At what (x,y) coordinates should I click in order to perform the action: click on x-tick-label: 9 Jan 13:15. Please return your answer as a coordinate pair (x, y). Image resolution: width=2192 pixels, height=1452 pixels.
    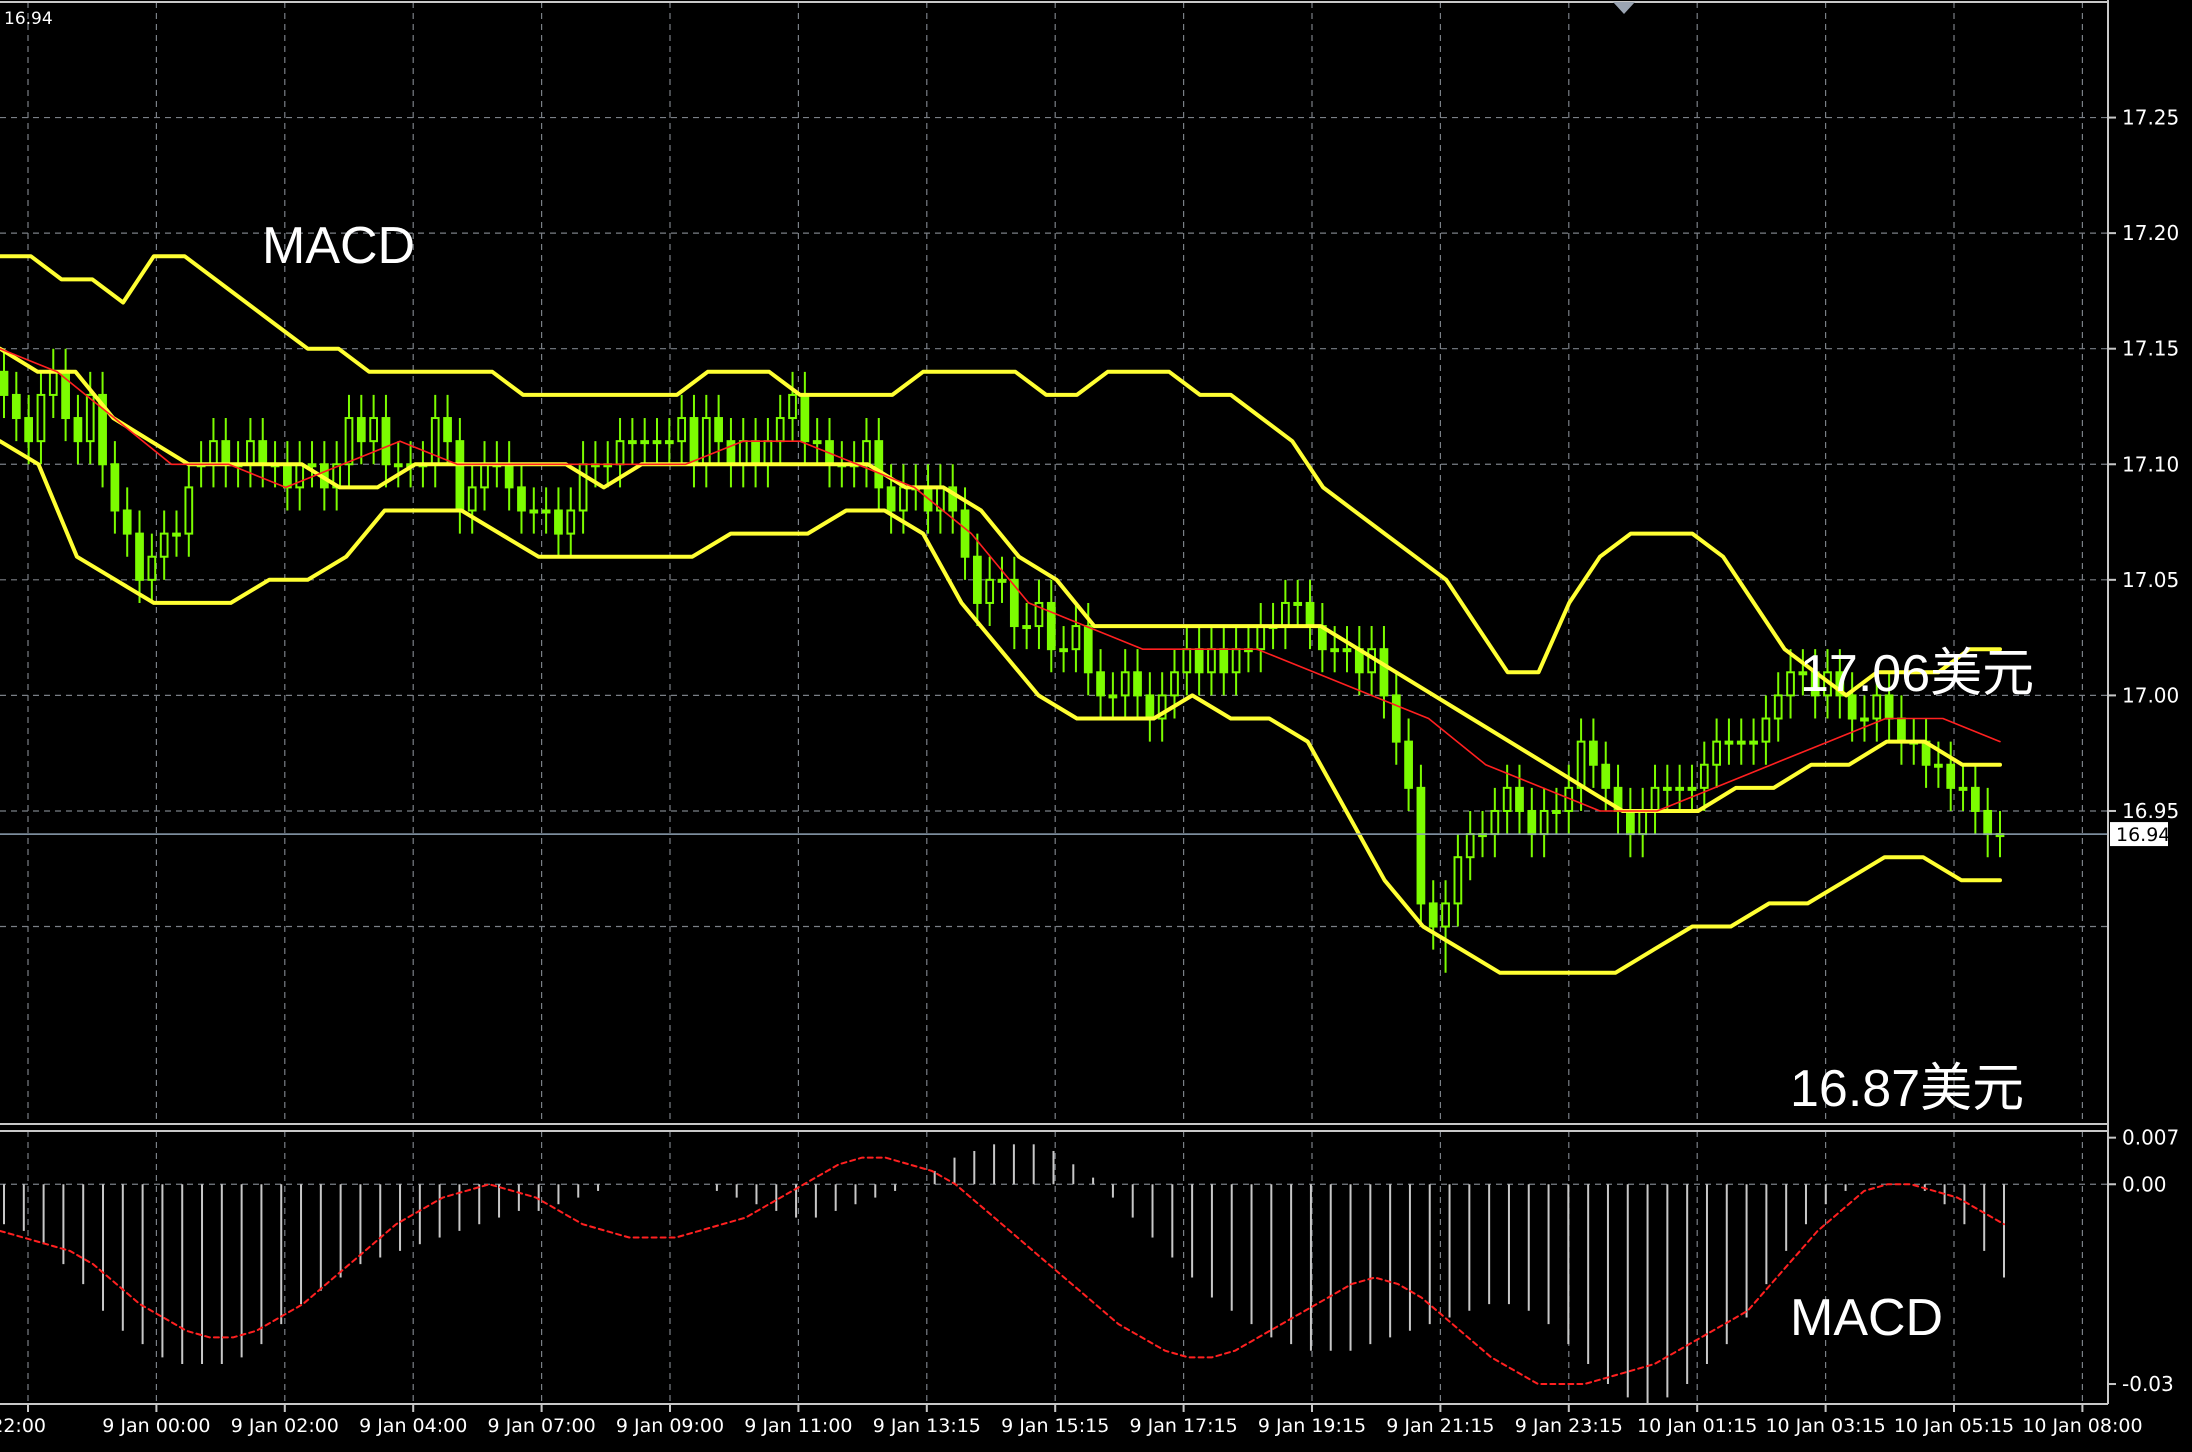
    Looking at the image, I should click on (927, 1426).